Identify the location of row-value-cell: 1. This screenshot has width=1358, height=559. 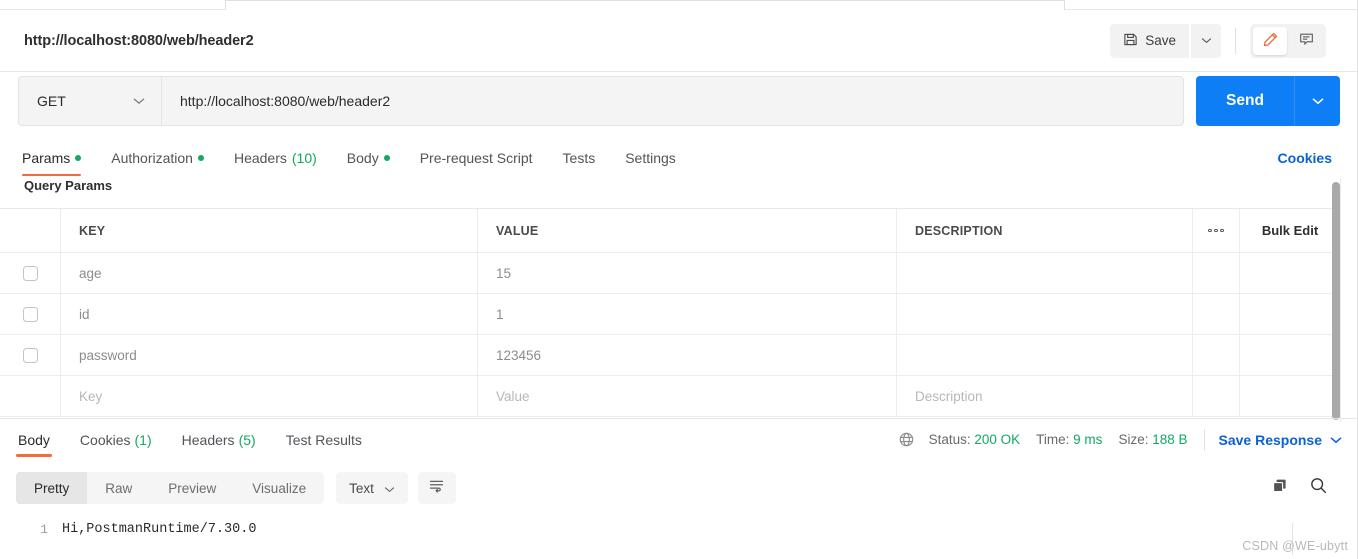
(687, 314).